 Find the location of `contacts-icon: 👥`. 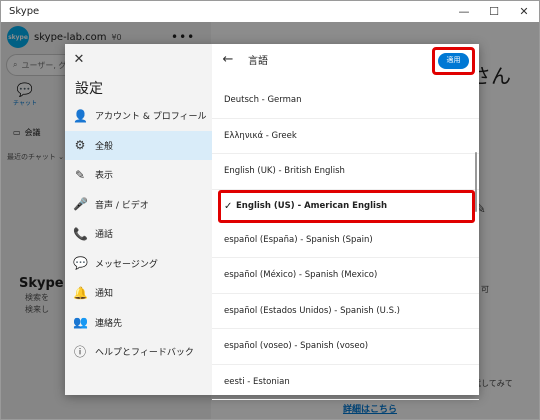

contacts-icon: 👥 is located at coordinates (80, 322).